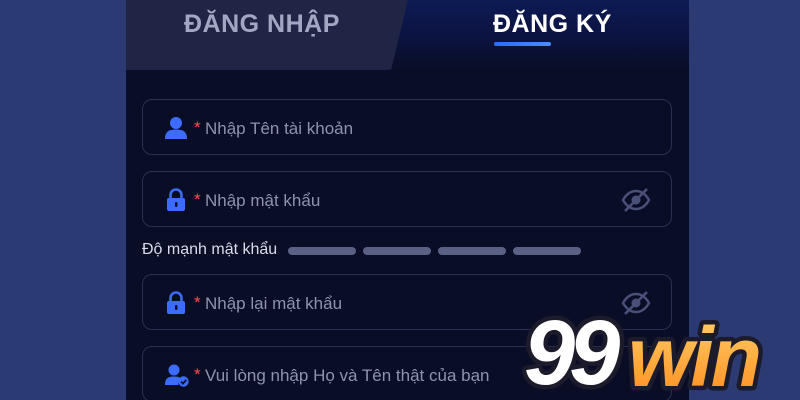  What do you see at coordinates (176, 128) in the screenshot?
I see `user-icon` at bounding box center [176, 128].